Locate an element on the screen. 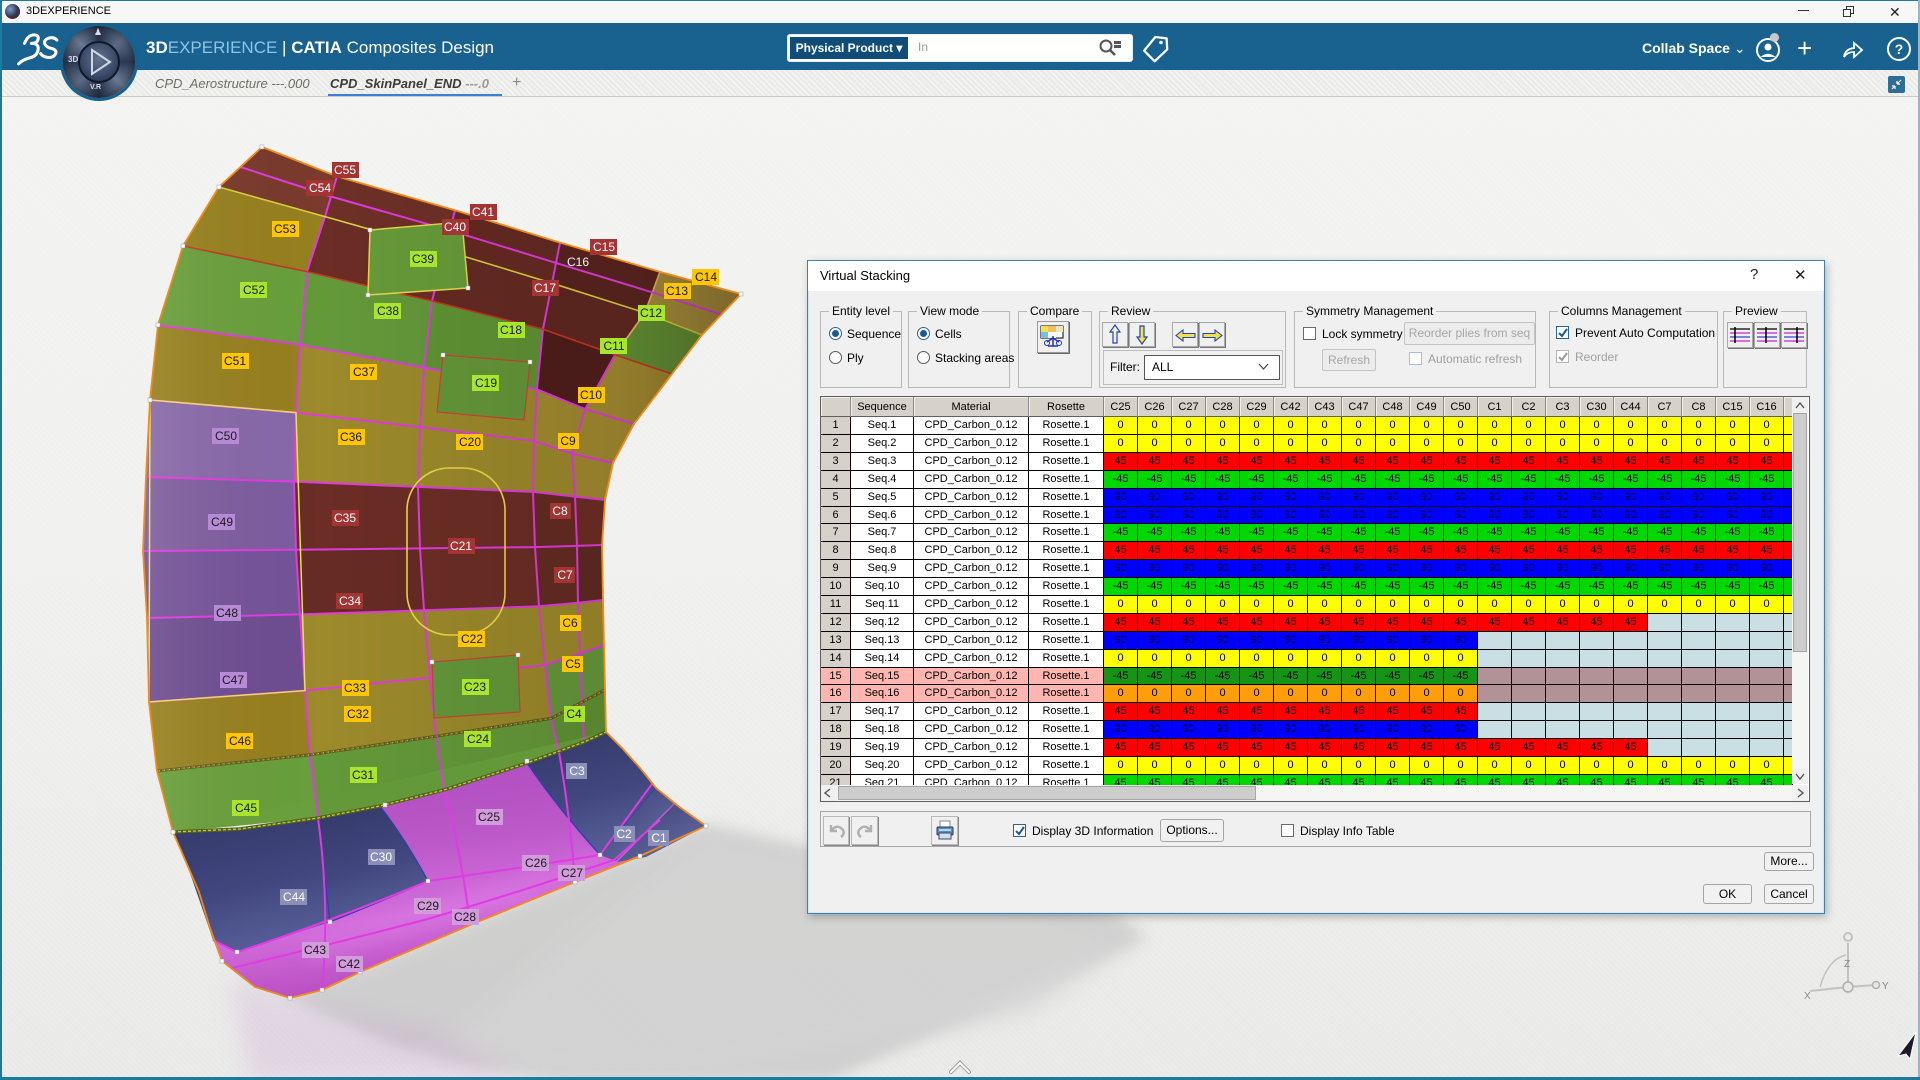  svg-text: C39 is located at coordinates (423, 259).